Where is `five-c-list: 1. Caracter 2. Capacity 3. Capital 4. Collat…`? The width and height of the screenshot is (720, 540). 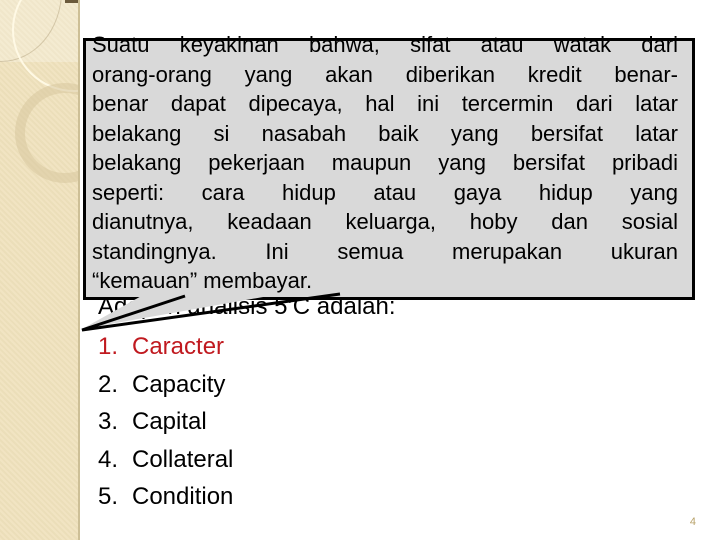 five-c-list: 1. Caracter 2. Capacity 3. Capital 4. Collat… is located at coordinates (165, 426).